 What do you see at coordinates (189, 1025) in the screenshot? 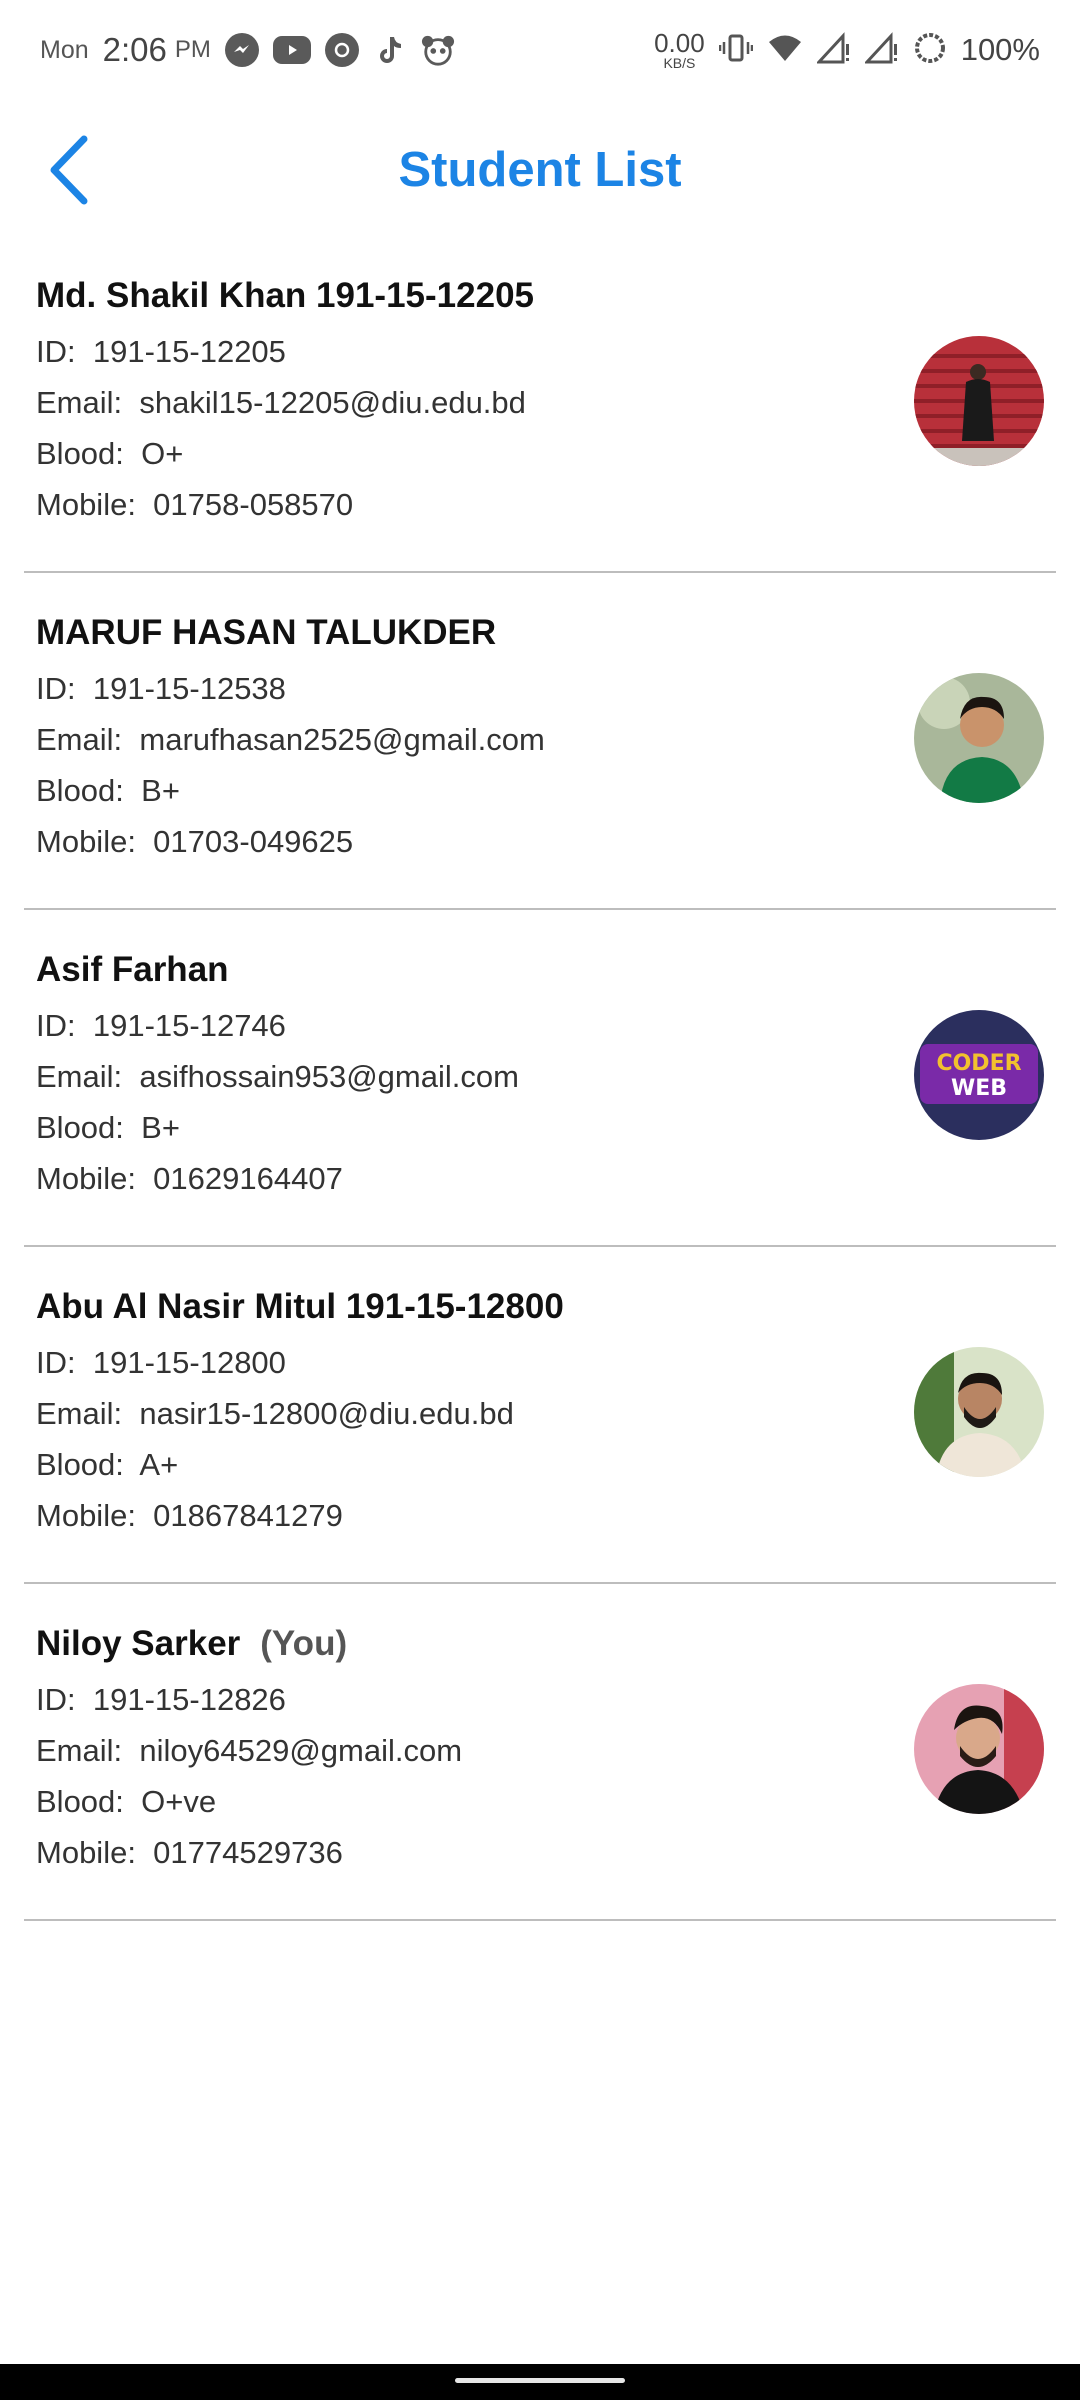
I see `student-id: 191-15-12746` at bounding box center [189, 1025].